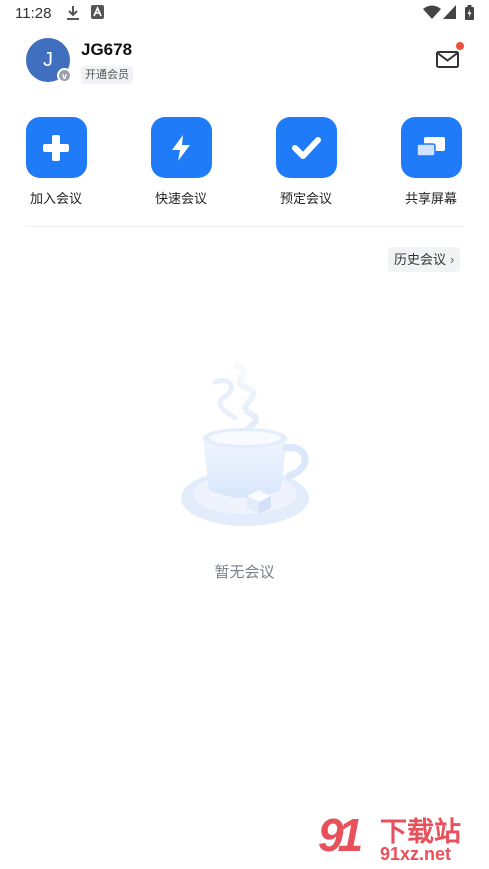  I want to click on chevron-right-icon: ›, so click(452, 259).